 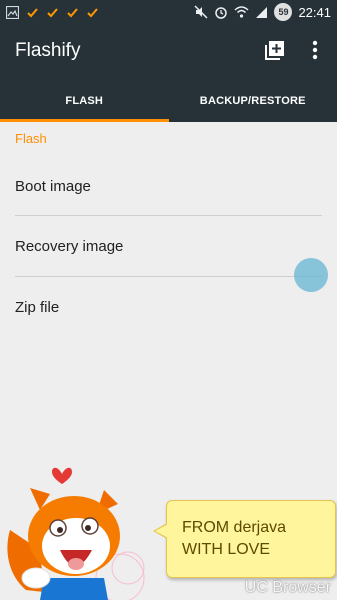 I want to click on signal-icon, so click(x=262, y=12).